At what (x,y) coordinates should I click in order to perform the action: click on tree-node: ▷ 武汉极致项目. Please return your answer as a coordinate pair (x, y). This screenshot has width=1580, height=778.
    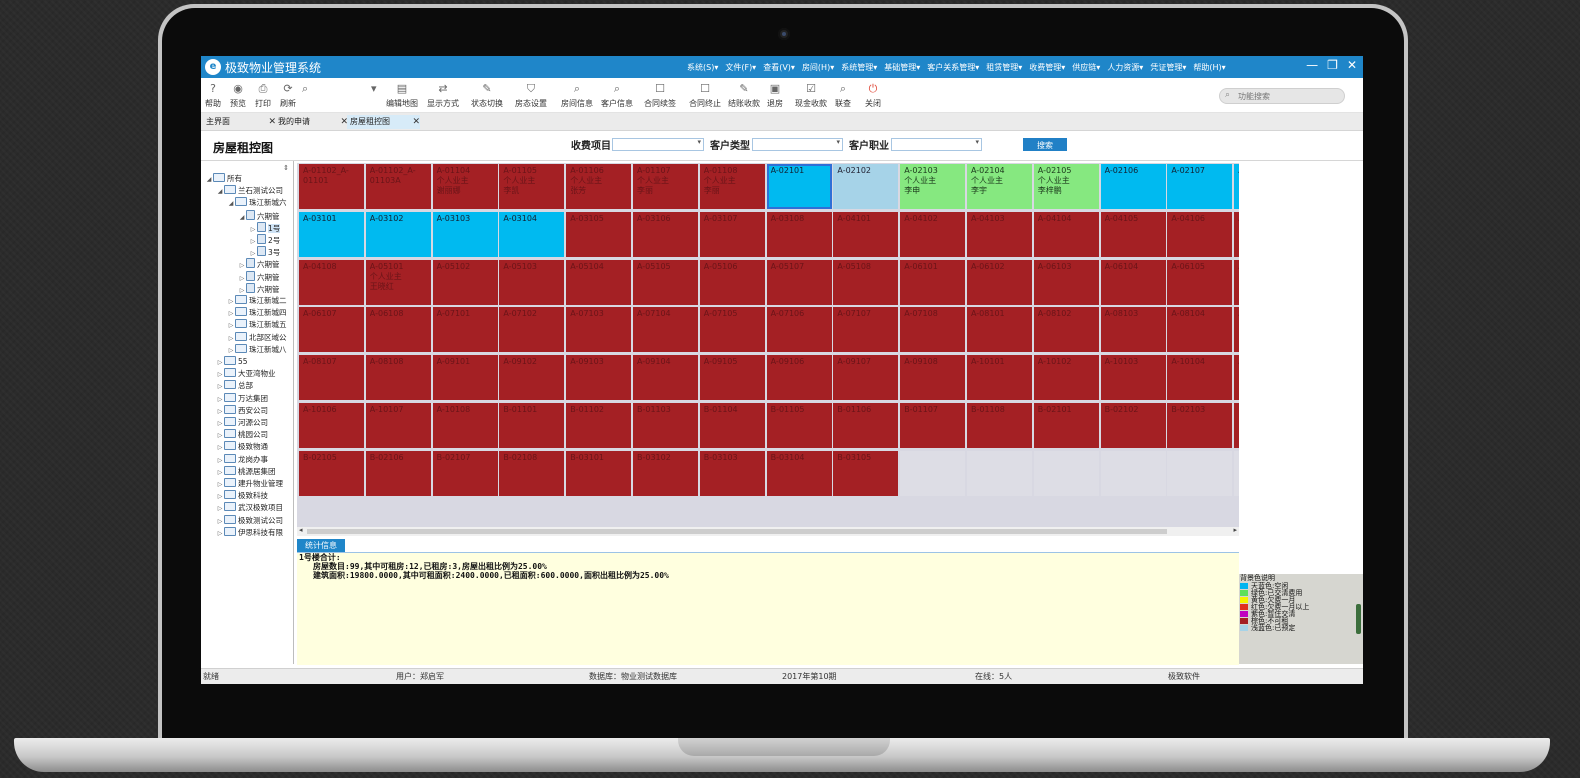
    Looking at the image, I should click on (249, 508).